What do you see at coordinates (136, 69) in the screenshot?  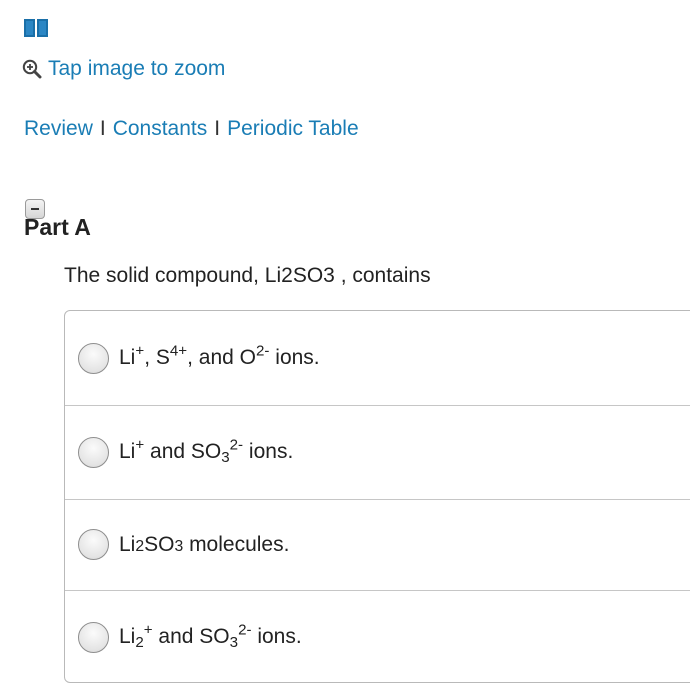 I see `tap-to-zoom-label: Tap image to zoom` at bounding box center [136, 69].